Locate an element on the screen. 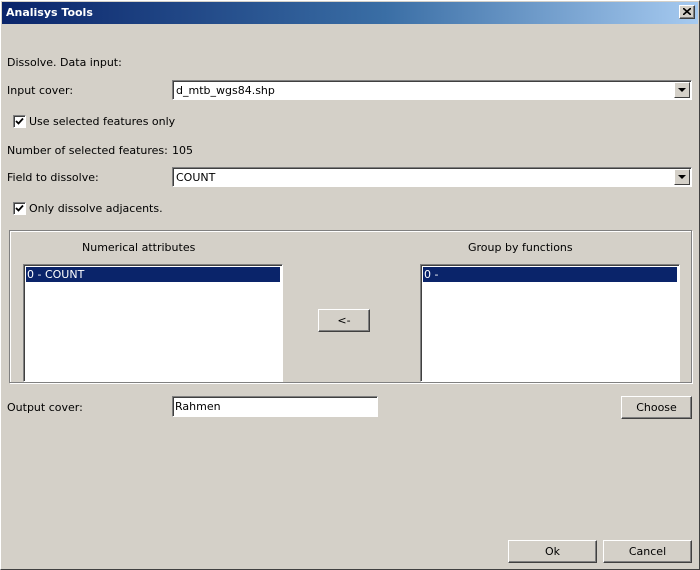 The height and width of the screenshot is (570, 700). output-cover-field is located at coordinates (275, 406).